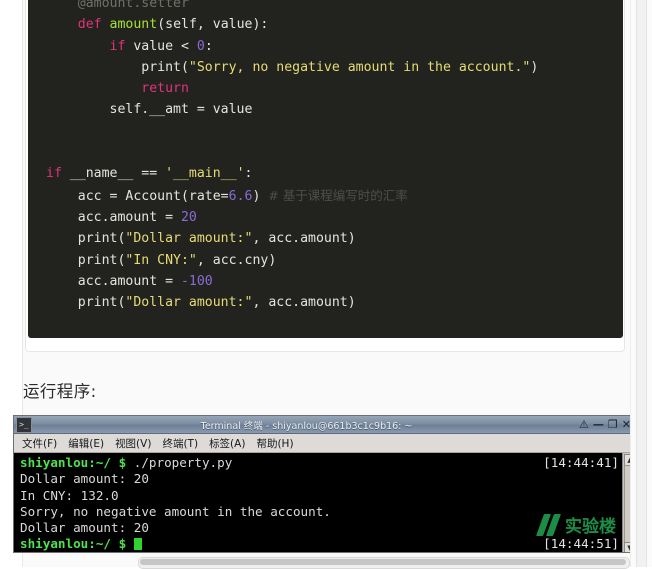  I want to click on code-token-str: '__main__', so click(205, 174).